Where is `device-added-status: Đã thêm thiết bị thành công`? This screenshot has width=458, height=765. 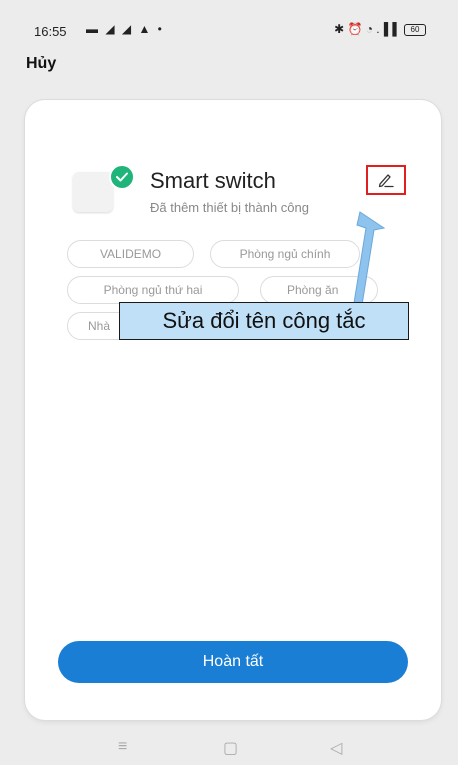 device-added-status: Đã thêm thiết bị thành công is located at coordinates (229, 207).